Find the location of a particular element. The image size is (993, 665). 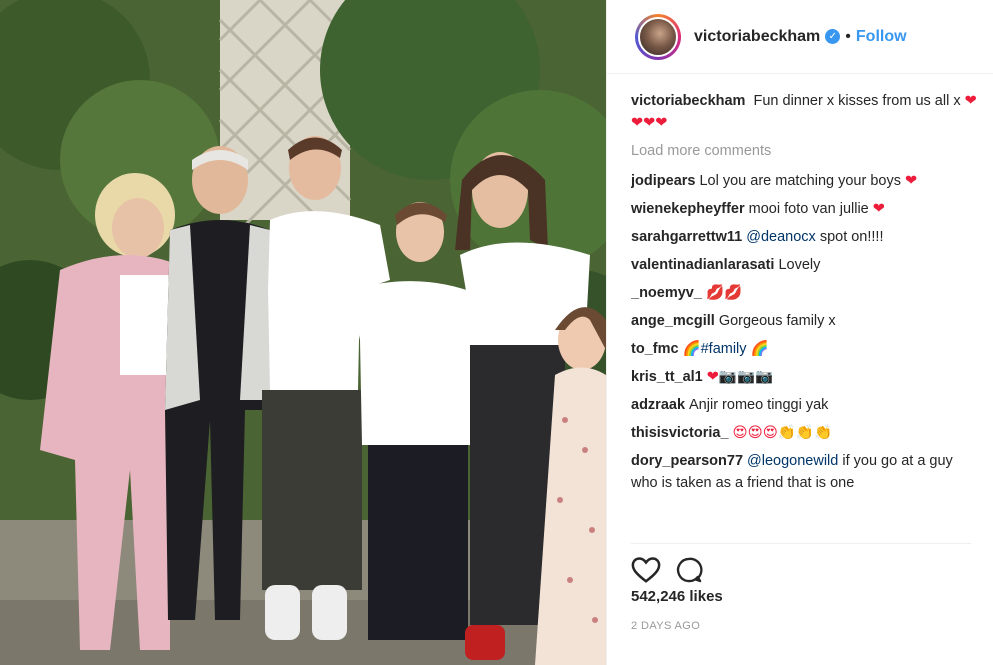

post-header: victoriabeckham ✓ • Follow is located at coordinates (800, 37).